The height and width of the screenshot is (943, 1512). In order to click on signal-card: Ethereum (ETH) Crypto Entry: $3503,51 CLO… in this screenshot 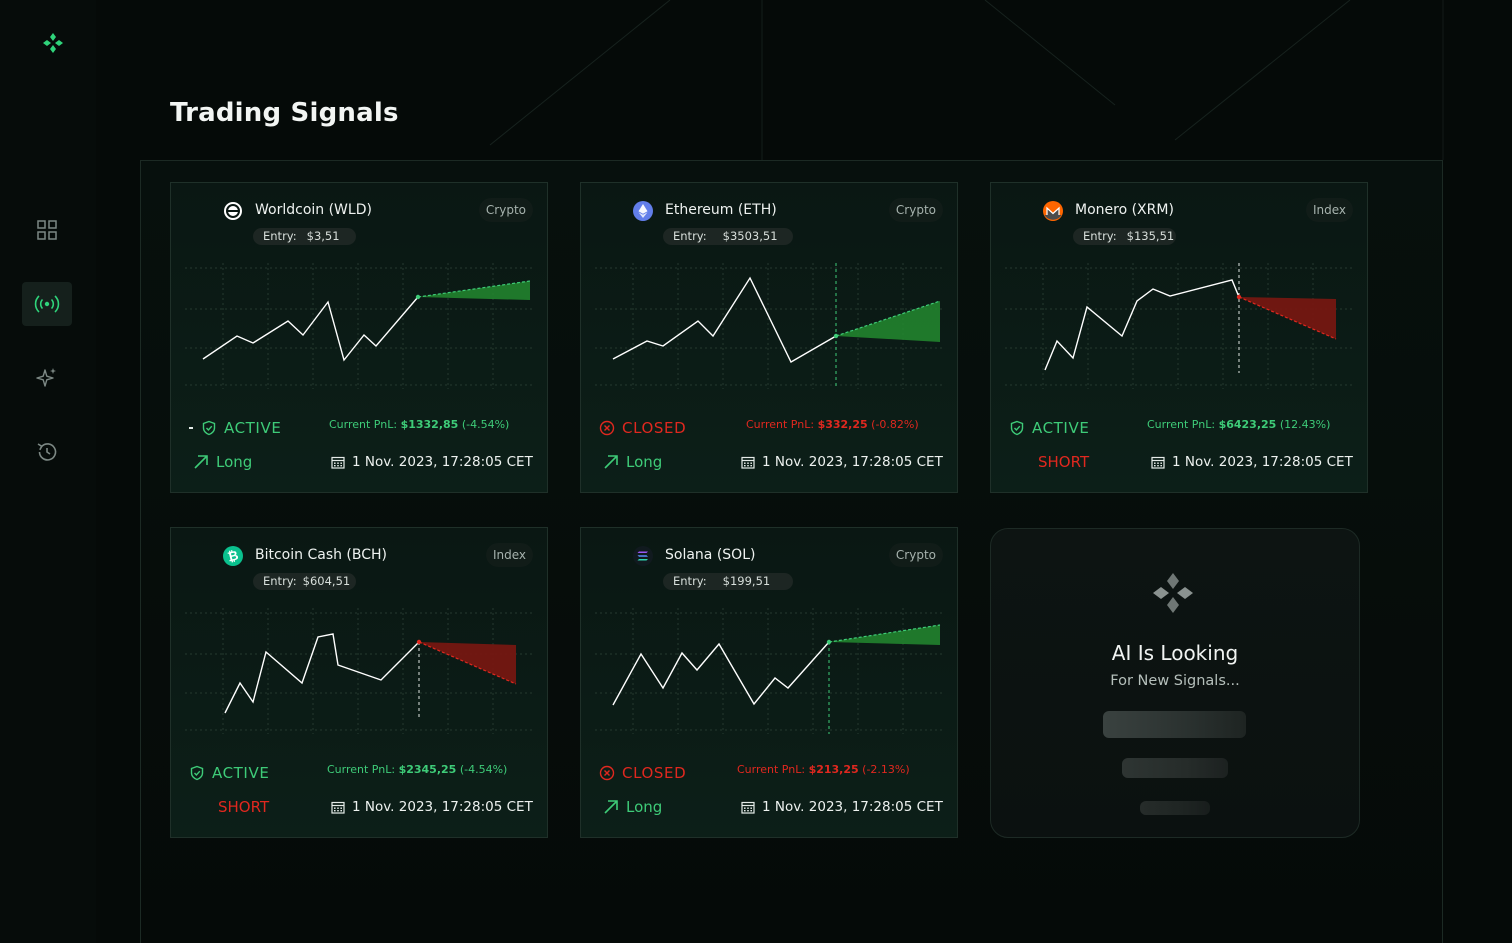, I will do `click(769, 337)`.